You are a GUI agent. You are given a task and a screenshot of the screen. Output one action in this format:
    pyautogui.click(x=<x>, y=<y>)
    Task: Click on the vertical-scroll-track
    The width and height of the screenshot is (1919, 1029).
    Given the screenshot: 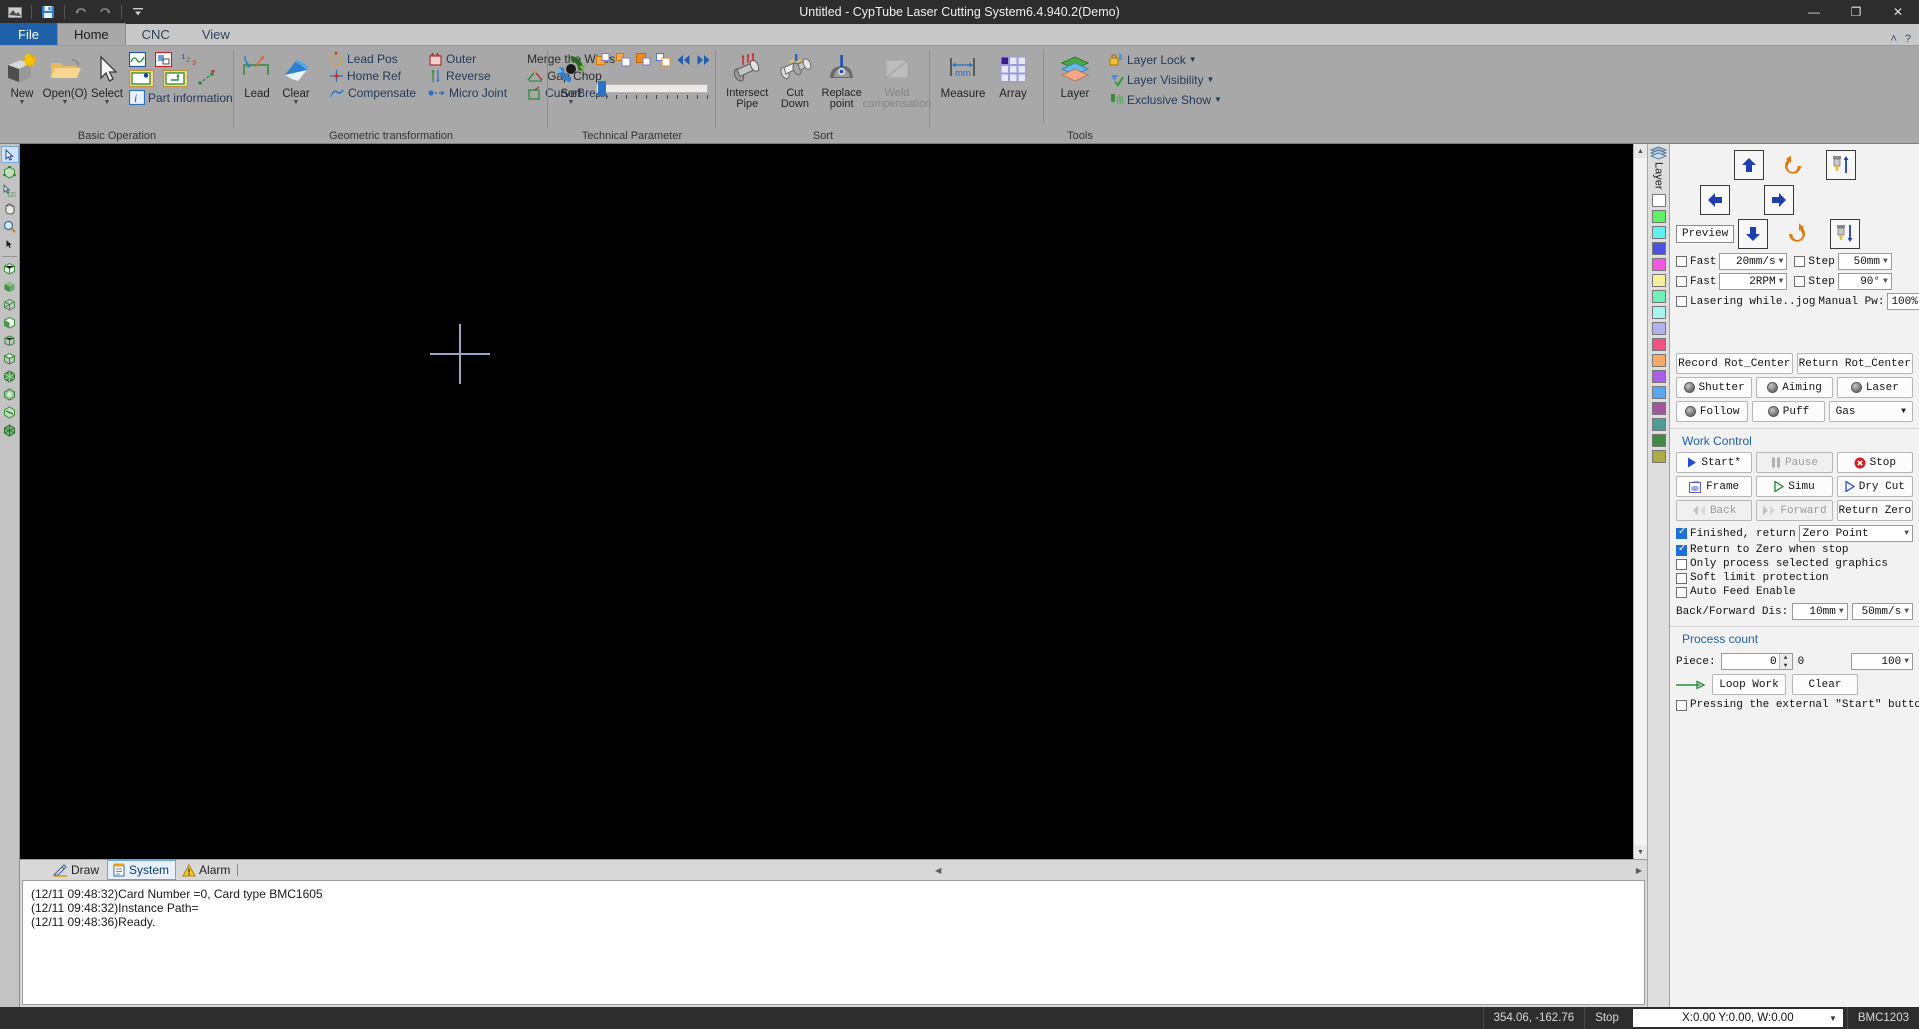 What is the action you would take?
    pyautogui.click(x=1640, y=501)
    